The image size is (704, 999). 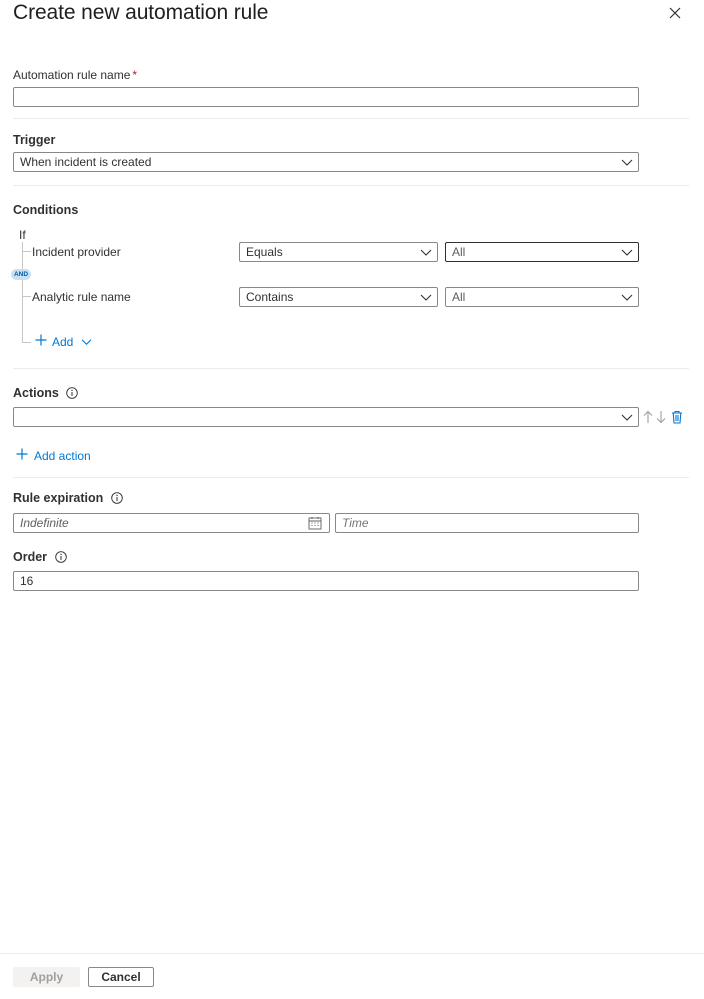 I want to click on order-input, so click(x=326, y=581).